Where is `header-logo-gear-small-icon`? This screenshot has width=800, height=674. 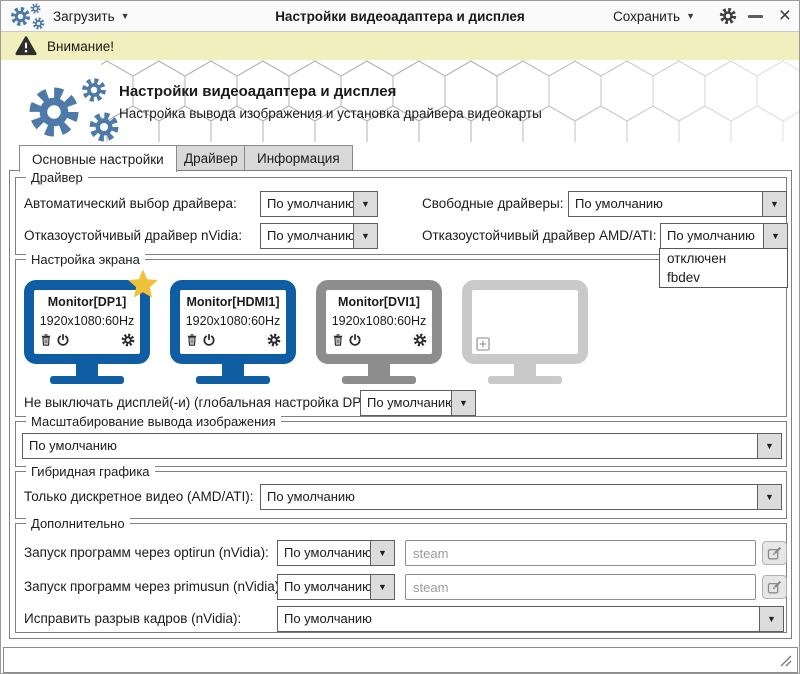 header-logo-gear-small-icon is located at coordinates (94, 90).